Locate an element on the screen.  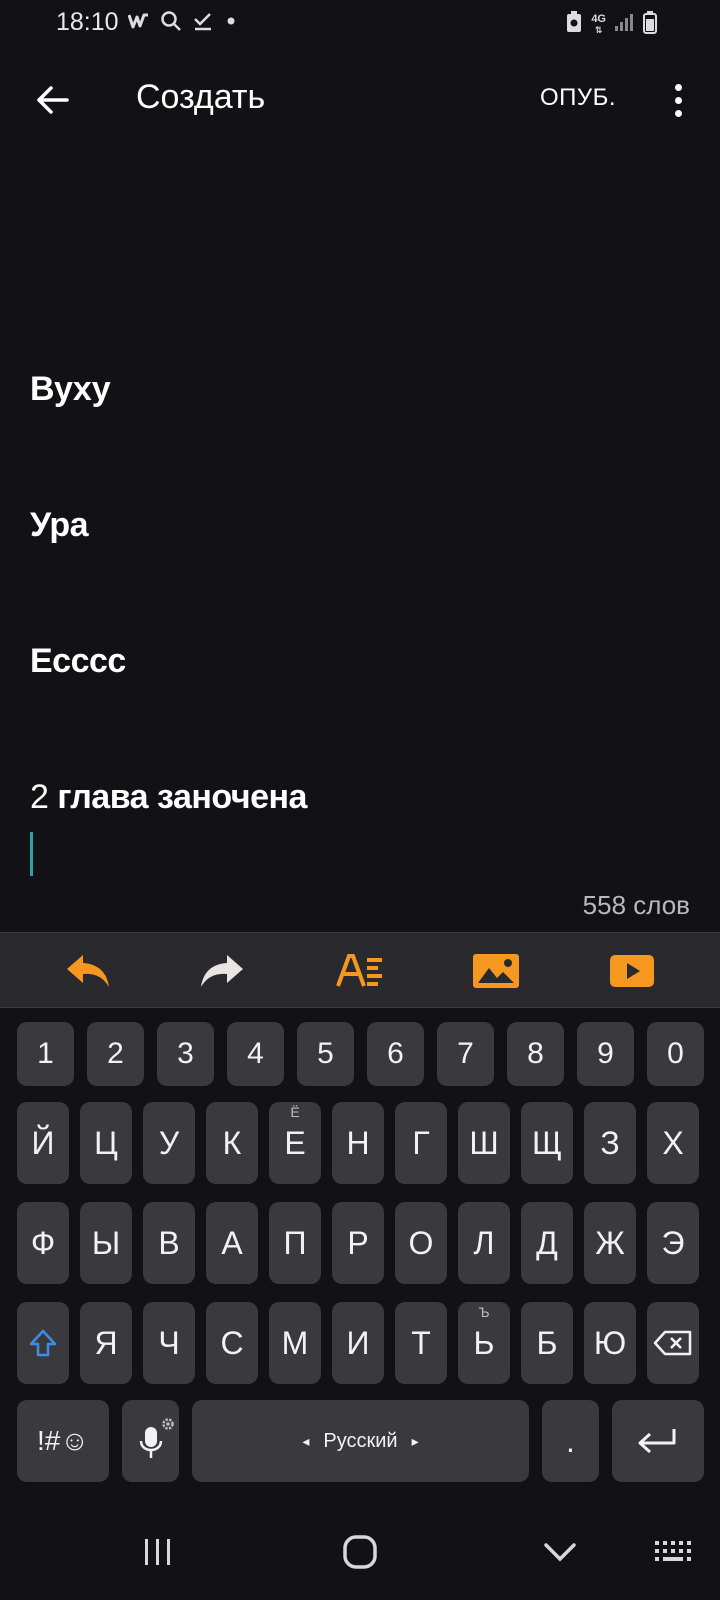
home-button is located at coordinates (360, 1552).